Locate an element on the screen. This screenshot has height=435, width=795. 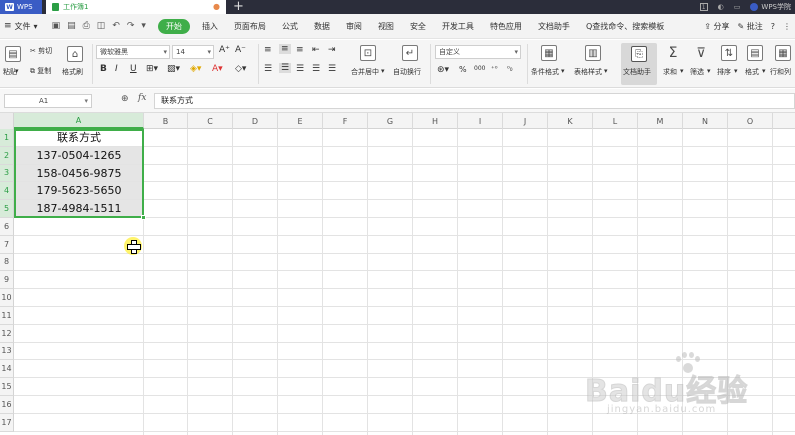
fill-handle is located at coordinates (143, 217).